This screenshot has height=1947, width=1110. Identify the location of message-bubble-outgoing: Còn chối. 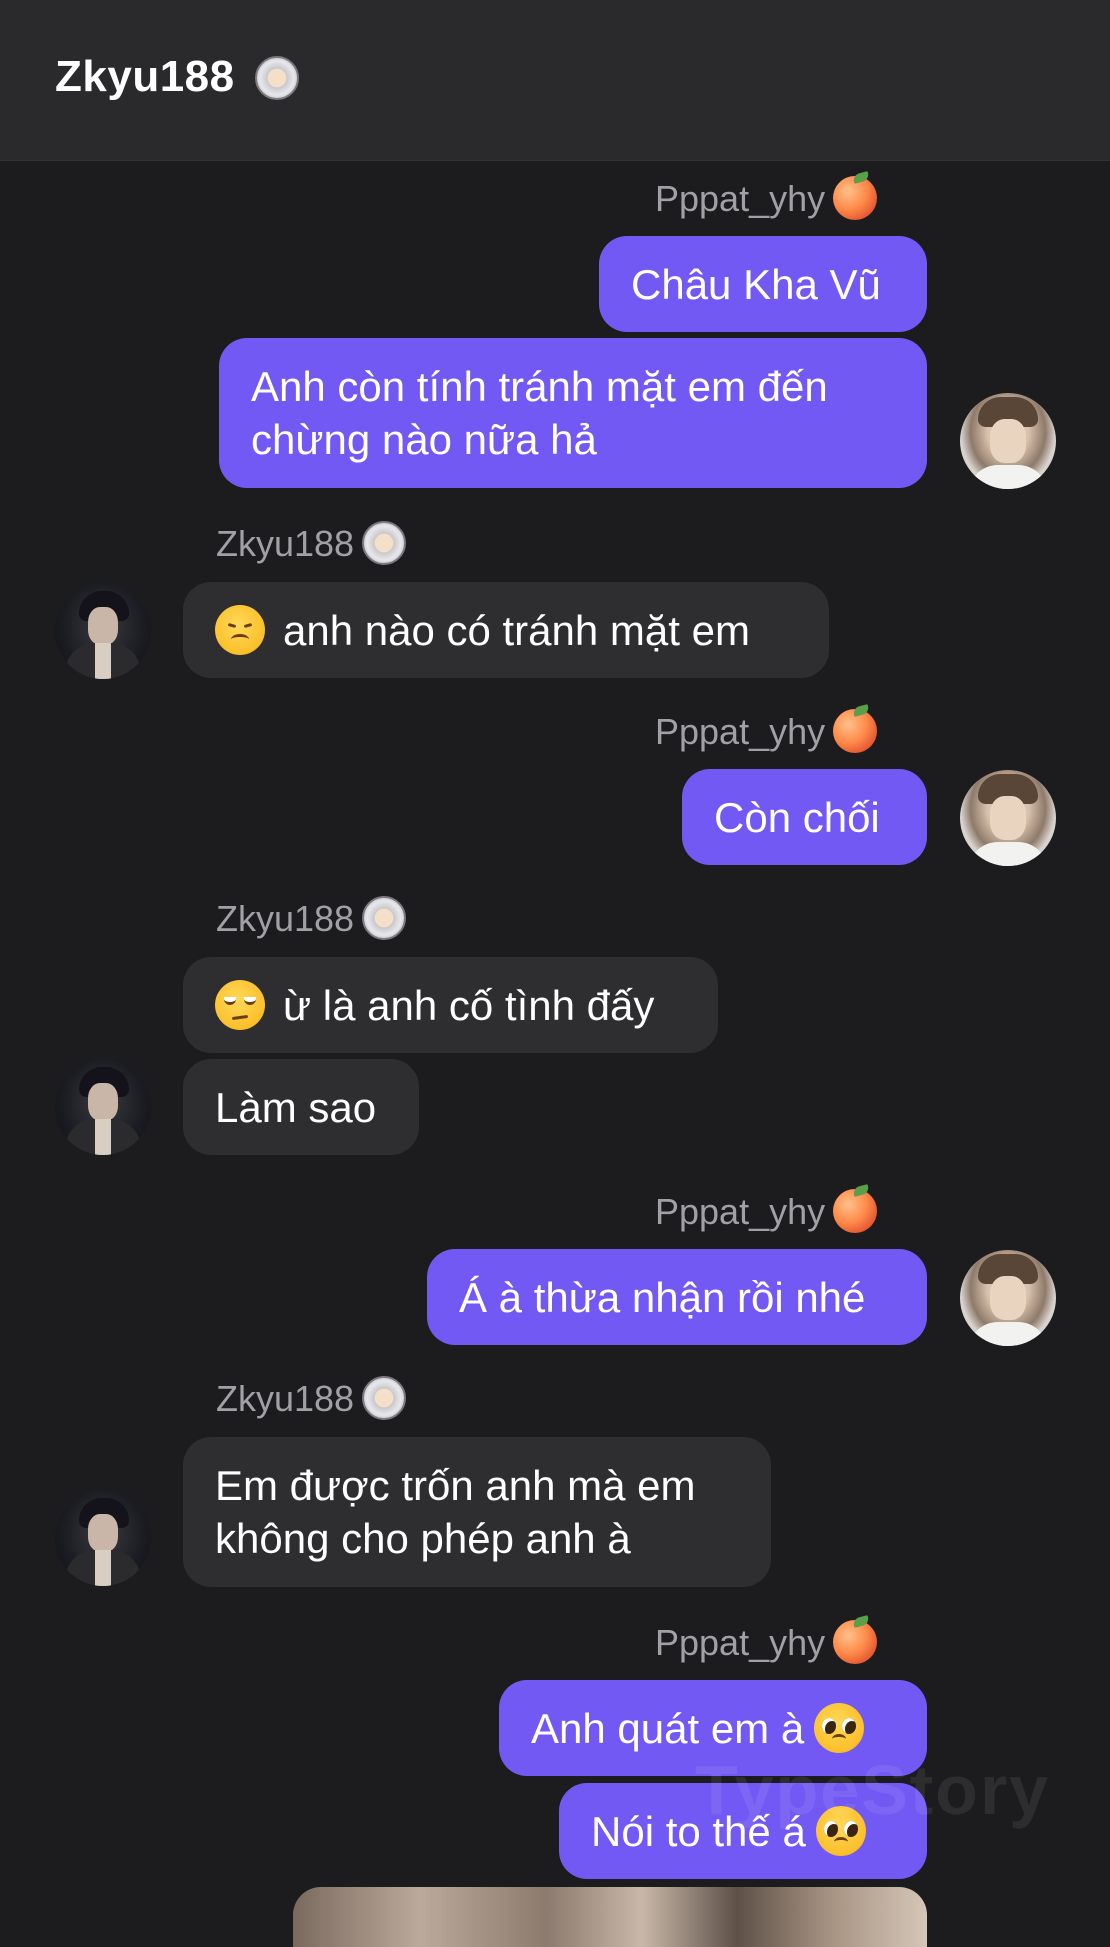
(804, 817).